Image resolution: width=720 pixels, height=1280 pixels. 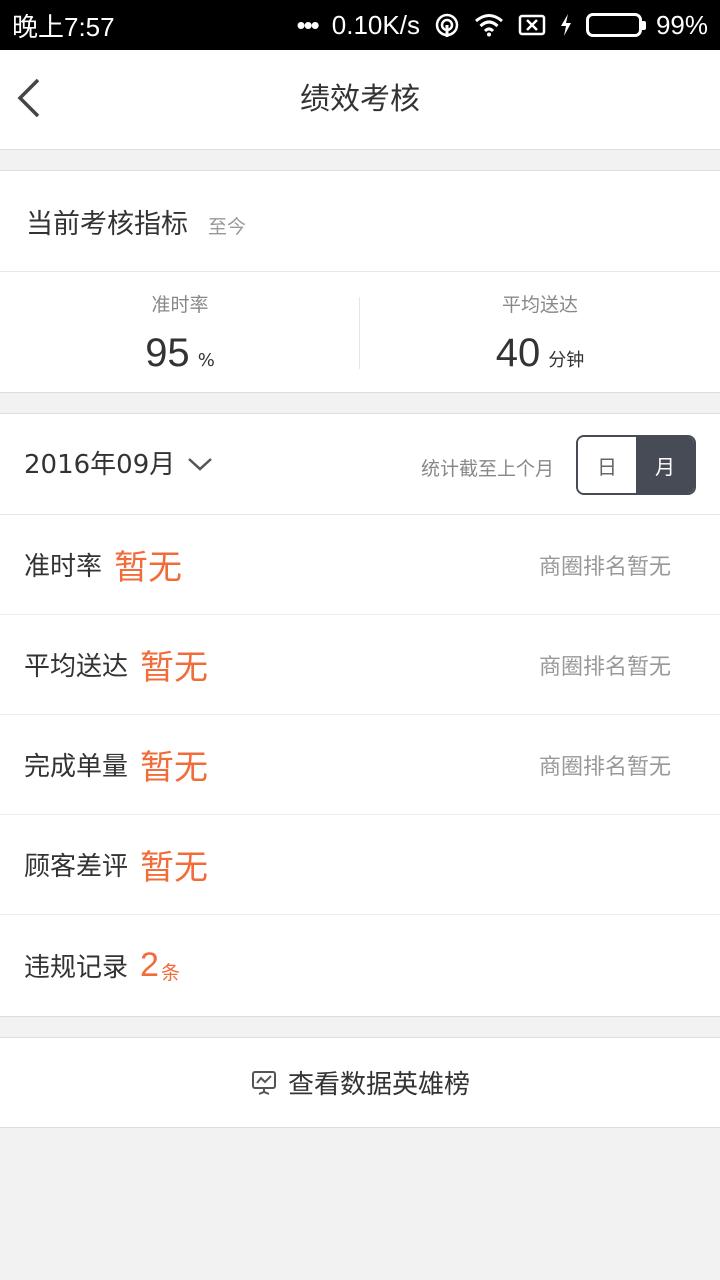 What do you see at coordinates (375, 24) in the screenshot?
I see `net-speed: 0.10K/s` at bounding box center [375, 24].